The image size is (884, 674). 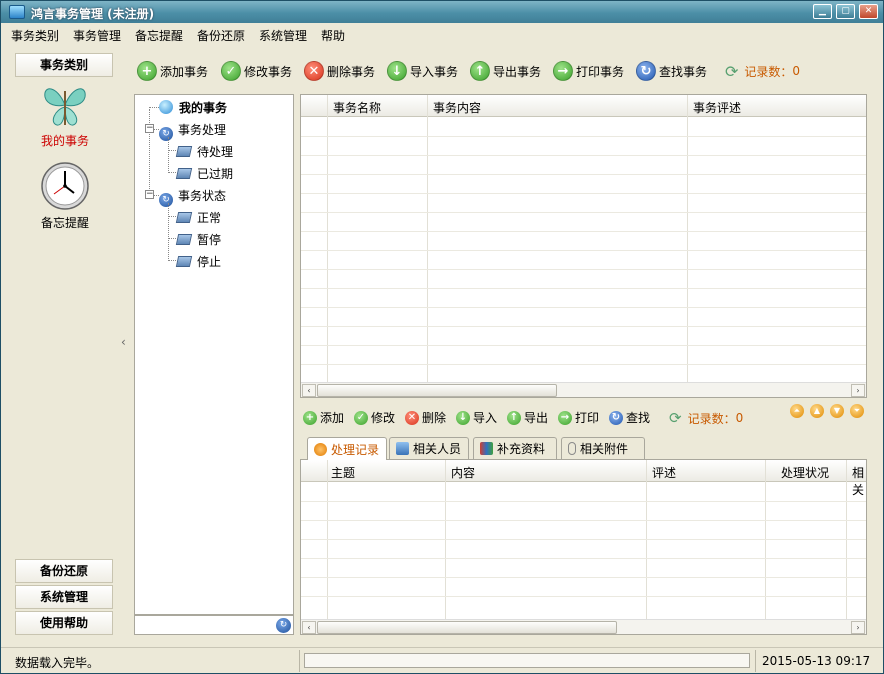 What do you see at coordinates (323, 417) in the screenshot?
I see `detail-add-button: + 添加` at bounding box center [323, 417].